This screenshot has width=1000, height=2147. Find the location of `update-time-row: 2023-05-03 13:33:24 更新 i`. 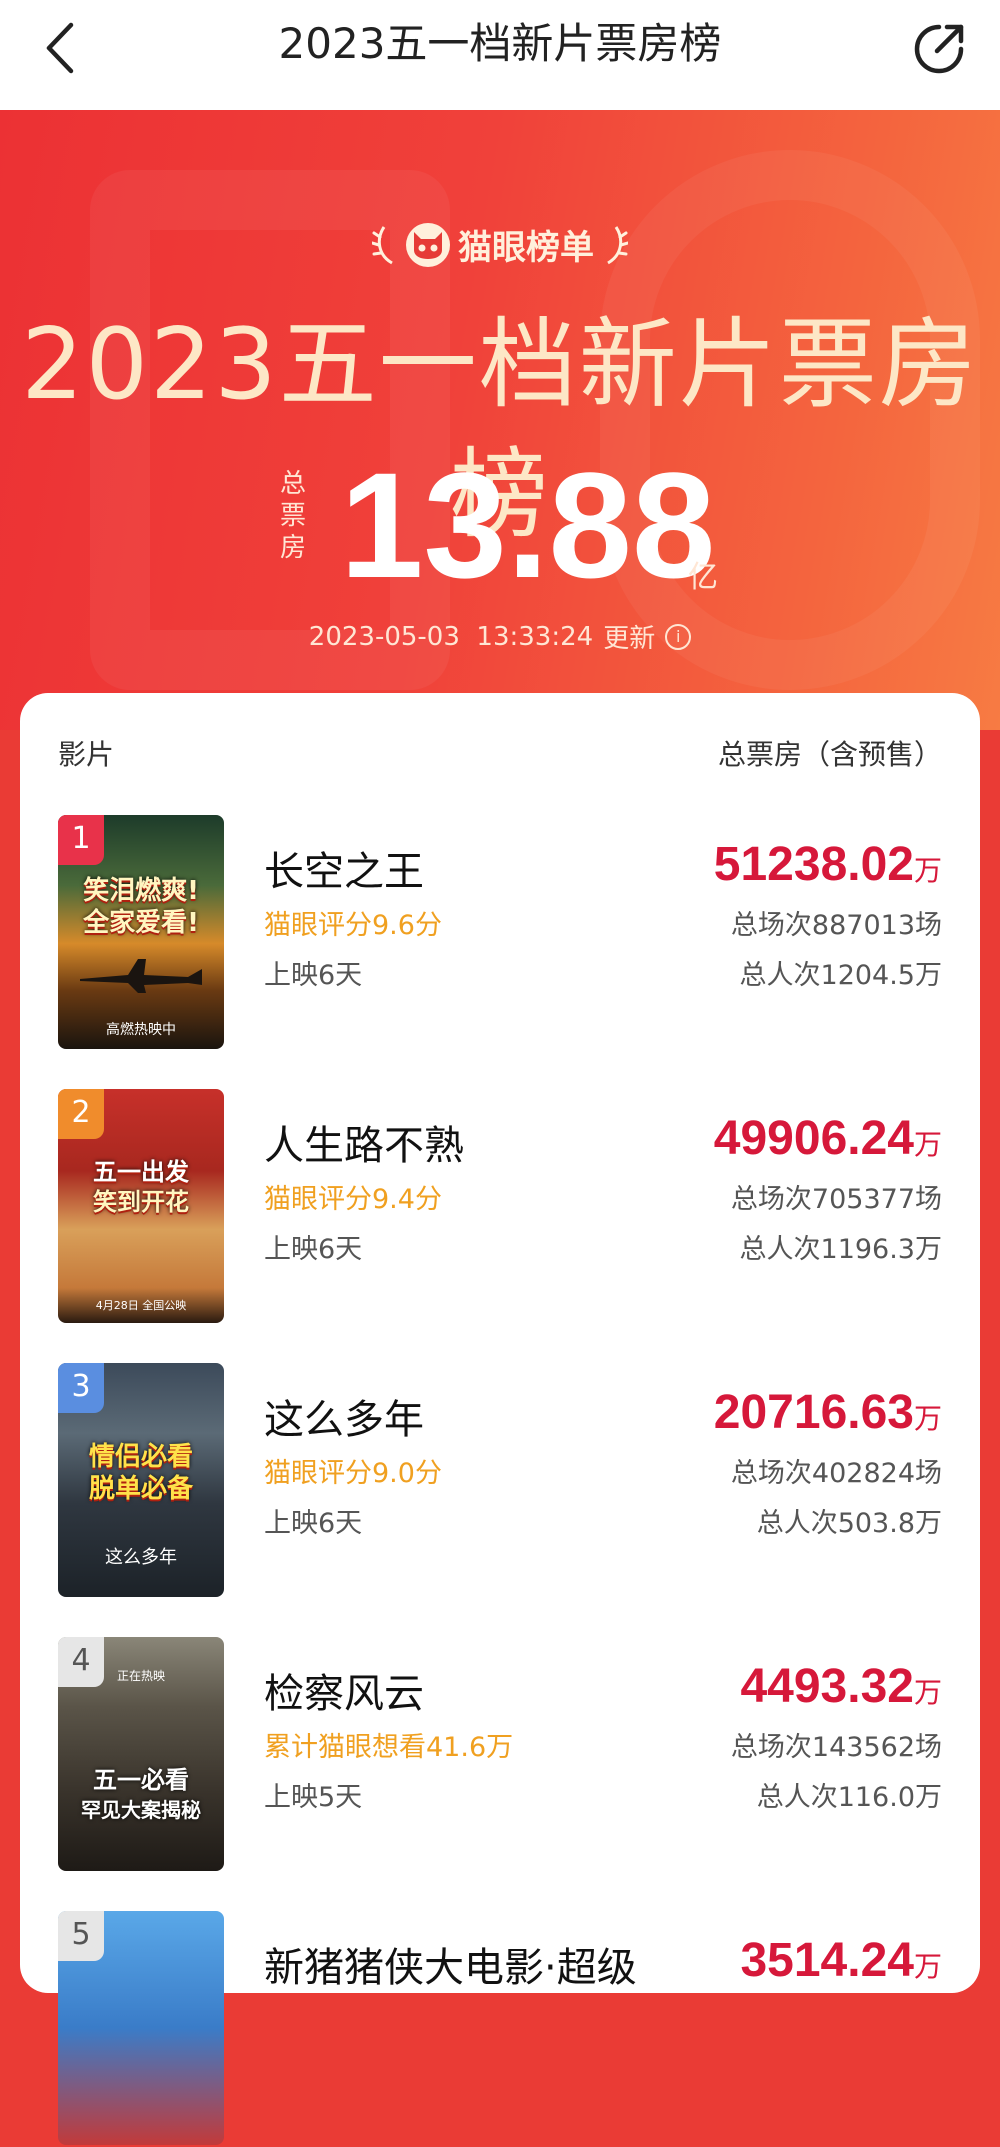

update-time-row: 2023-05-03 13:33:24 更新 i is located at coordinates (500, 636).